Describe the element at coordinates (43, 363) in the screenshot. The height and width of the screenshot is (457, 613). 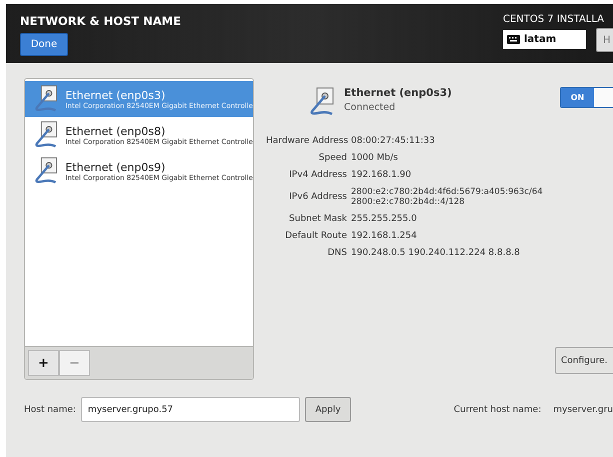
I see `add-button: +` at that location.